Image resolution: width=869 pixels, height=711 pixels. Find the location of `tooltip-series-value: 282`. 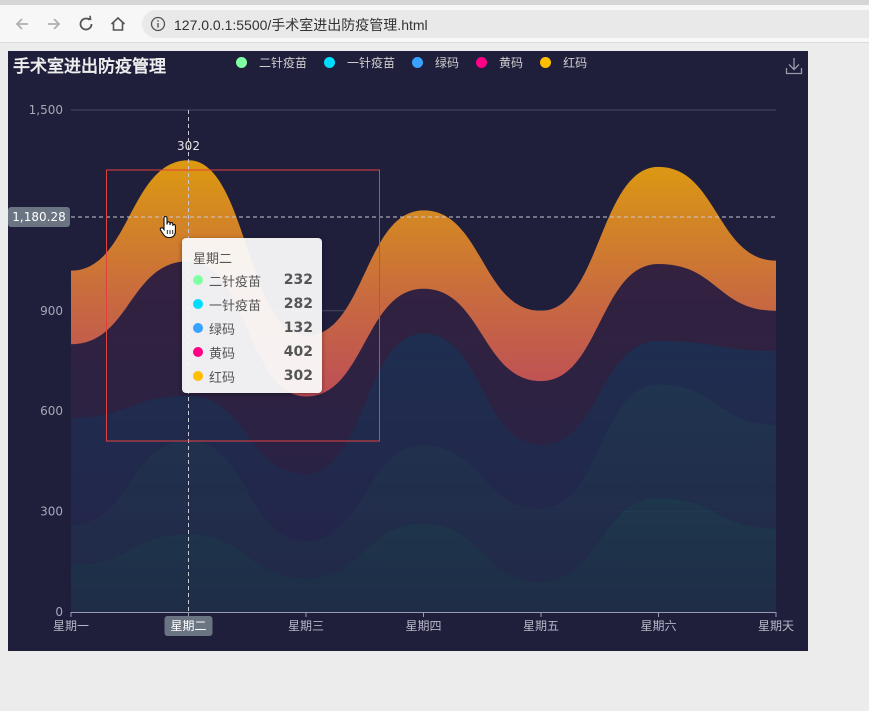

tooltip-series-value: 282 is located at coordinates (298, 304).